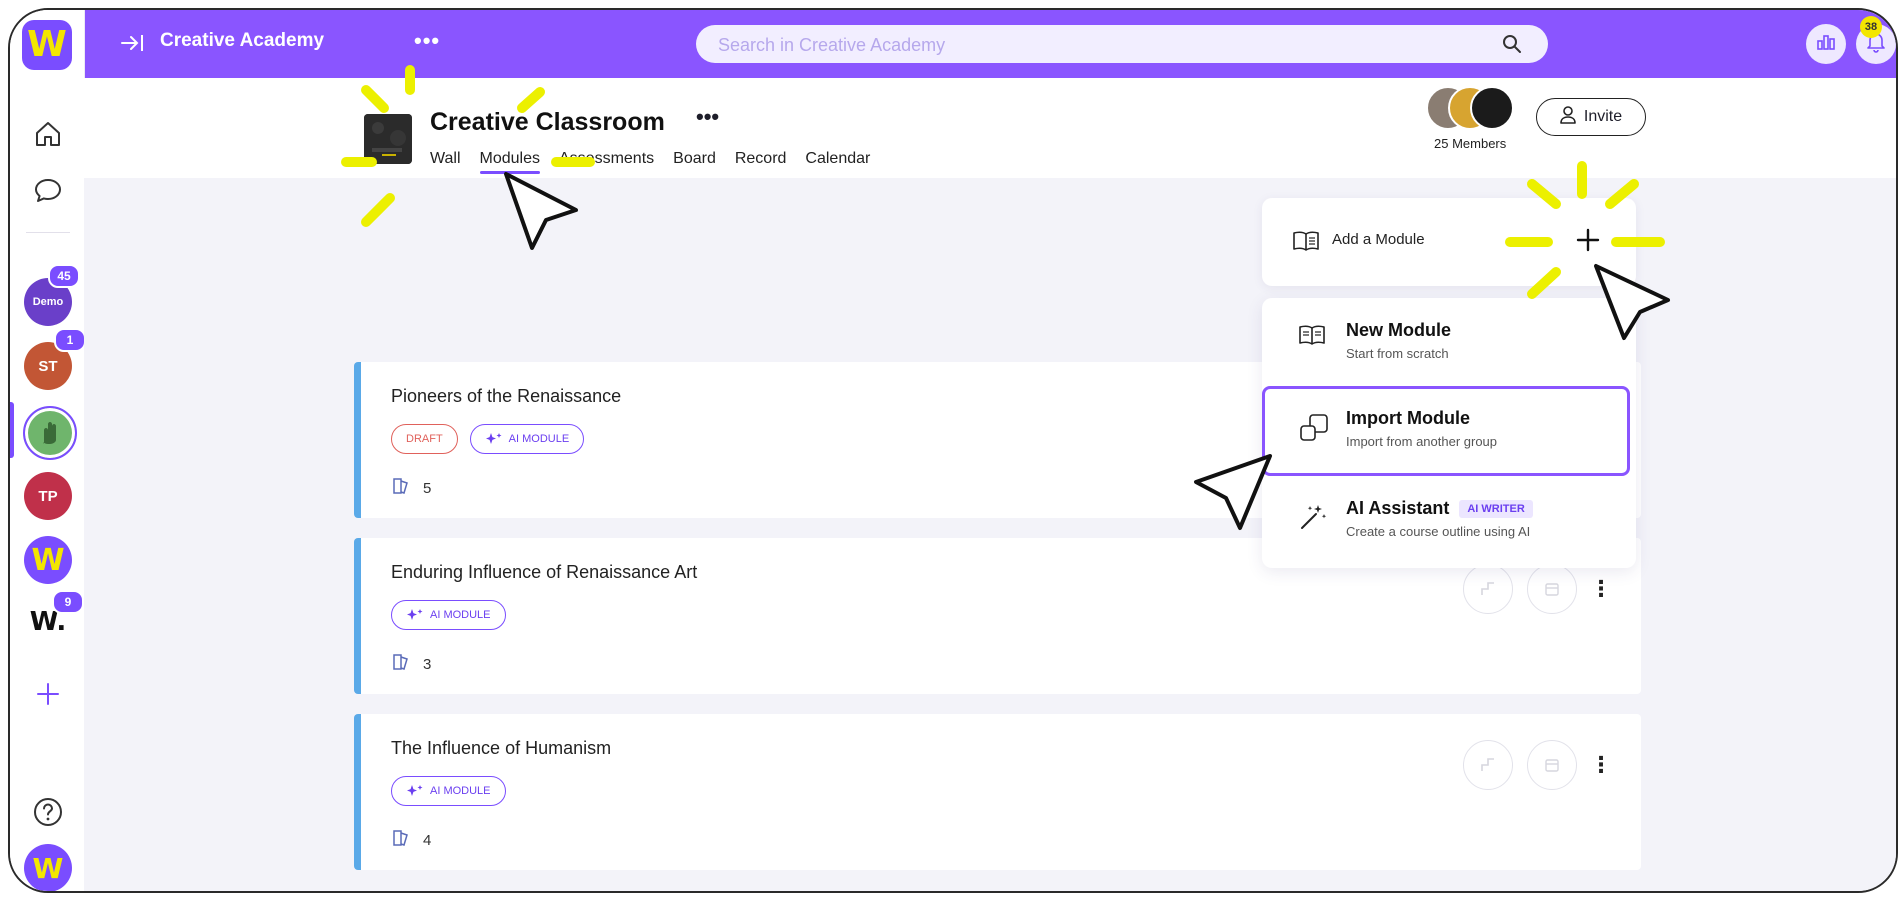  I want to click on menu-item-new-module: New Module Start from scratch, so click(1449, 342).